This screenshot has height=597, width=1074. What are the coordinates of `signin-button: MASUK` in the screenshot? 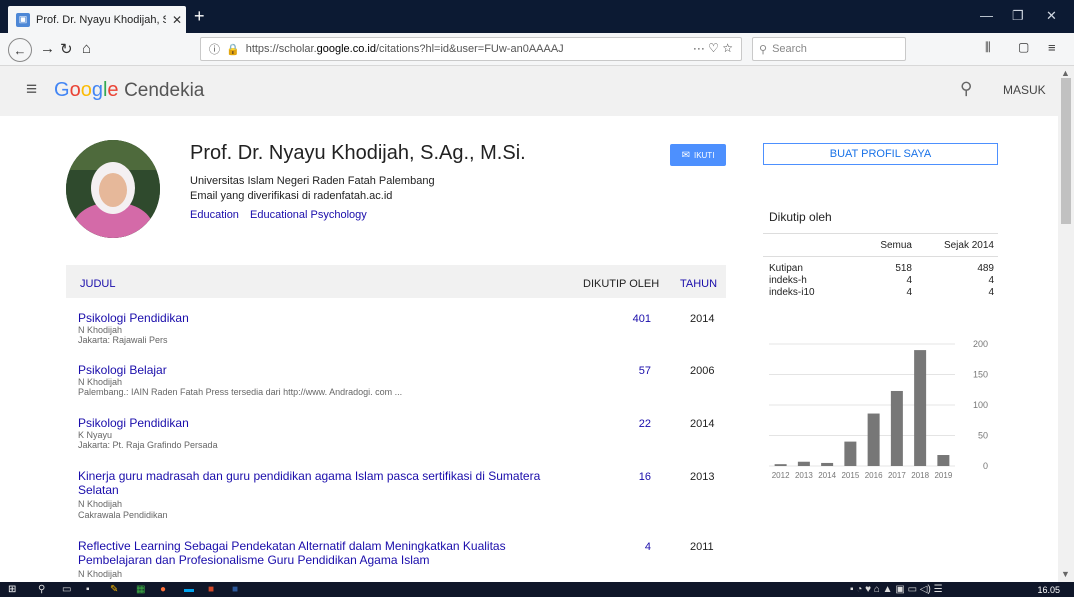 It's located at (1024, 90).